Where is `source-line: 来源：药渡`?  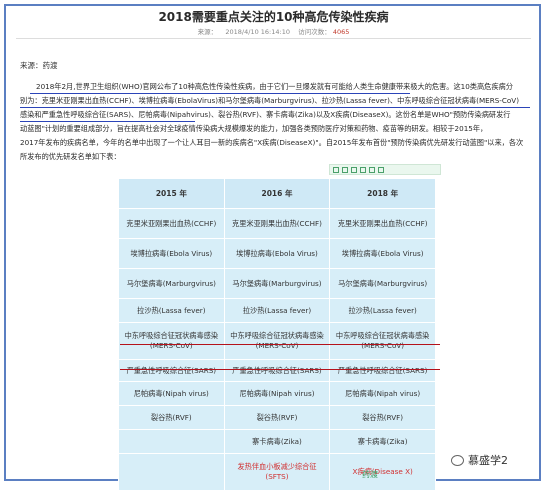 source-line: 来源：药渡 is located at coordinates (39, 65).